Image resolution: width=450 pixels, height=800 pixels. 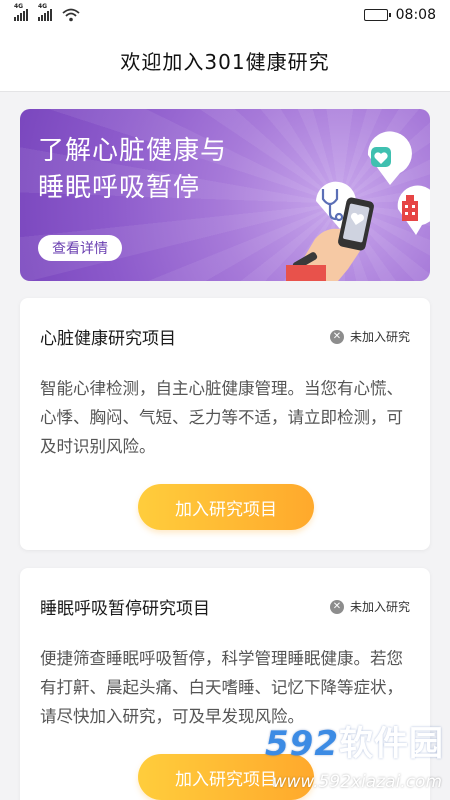 I want to click on card-header: 心脏健康研究项目 ✕ 未加入研究, so click(x=225, y=336).